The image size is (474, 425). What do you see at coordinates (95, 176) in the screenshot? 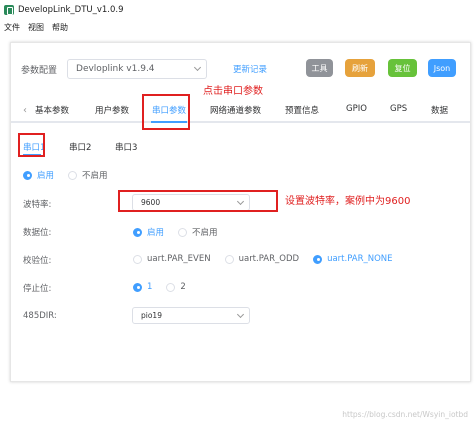
I see `disable-label: 不启用` at bounding box center [95, 176].